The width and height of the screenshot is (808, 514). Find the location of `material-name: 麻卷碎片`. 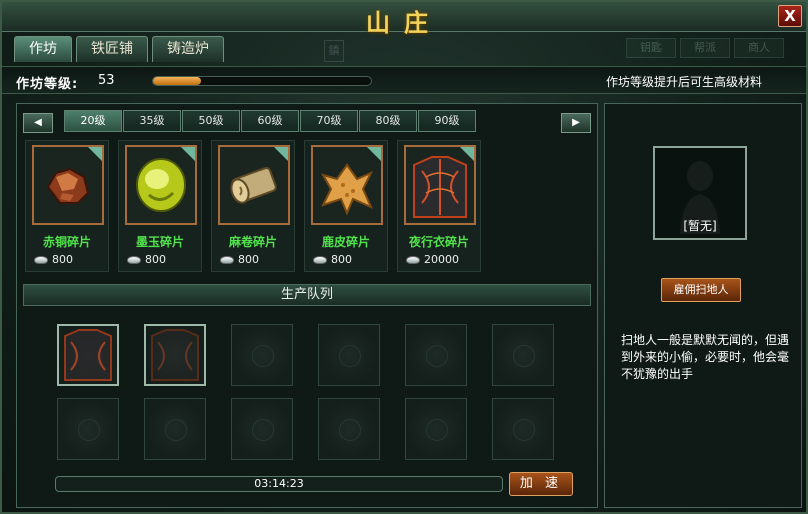

material-name: 麻卷碎片 is located at coordinates (252, 242).